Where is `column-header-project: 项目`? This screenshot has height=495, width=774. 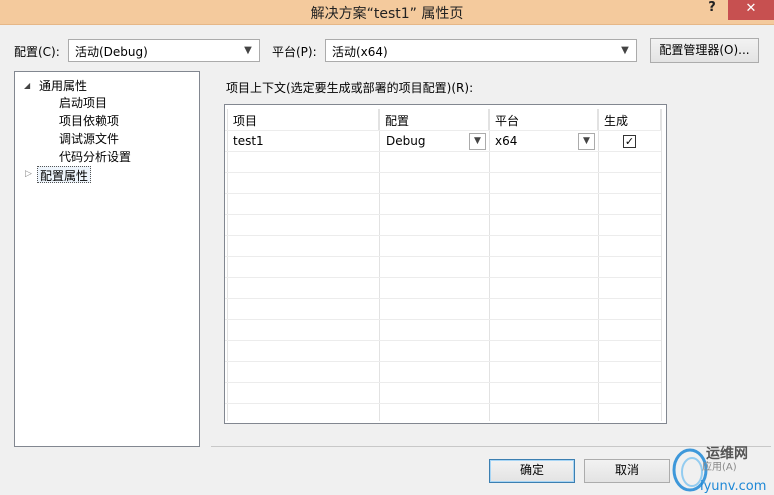
column-header-project: 项目 is located at coordinates (303, 120).